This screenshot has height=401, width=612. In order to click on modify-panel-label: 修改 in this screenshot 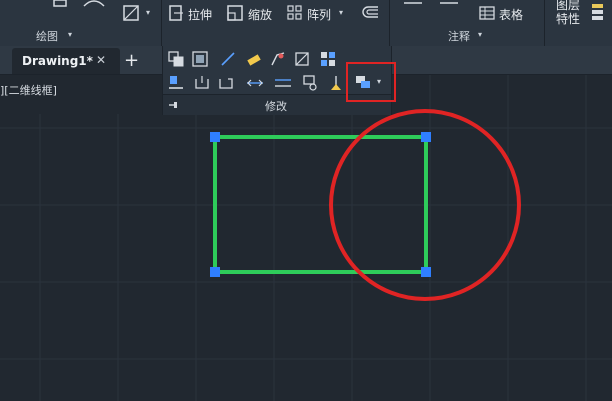, I will do `click(276, 106)`.